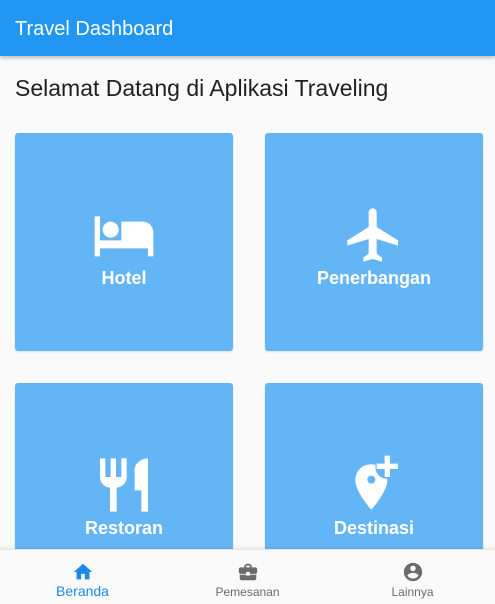  Describe the element at coordinates (247, 592) in the screenshot. I see `nav-item-label: Pemesanan` at that location.